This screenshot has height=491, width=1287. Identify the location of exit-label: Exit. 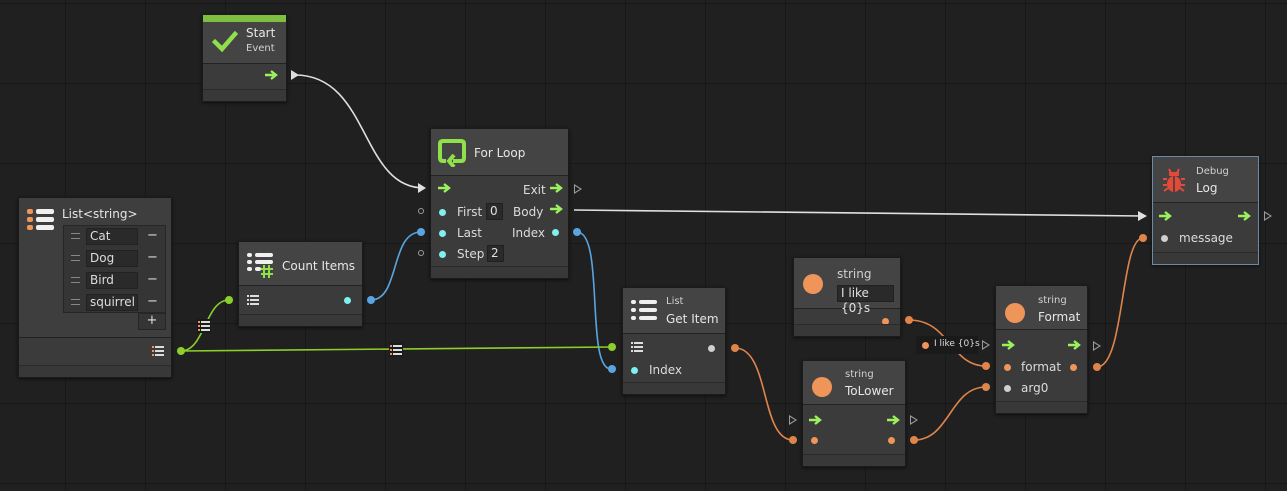
(534, 190).